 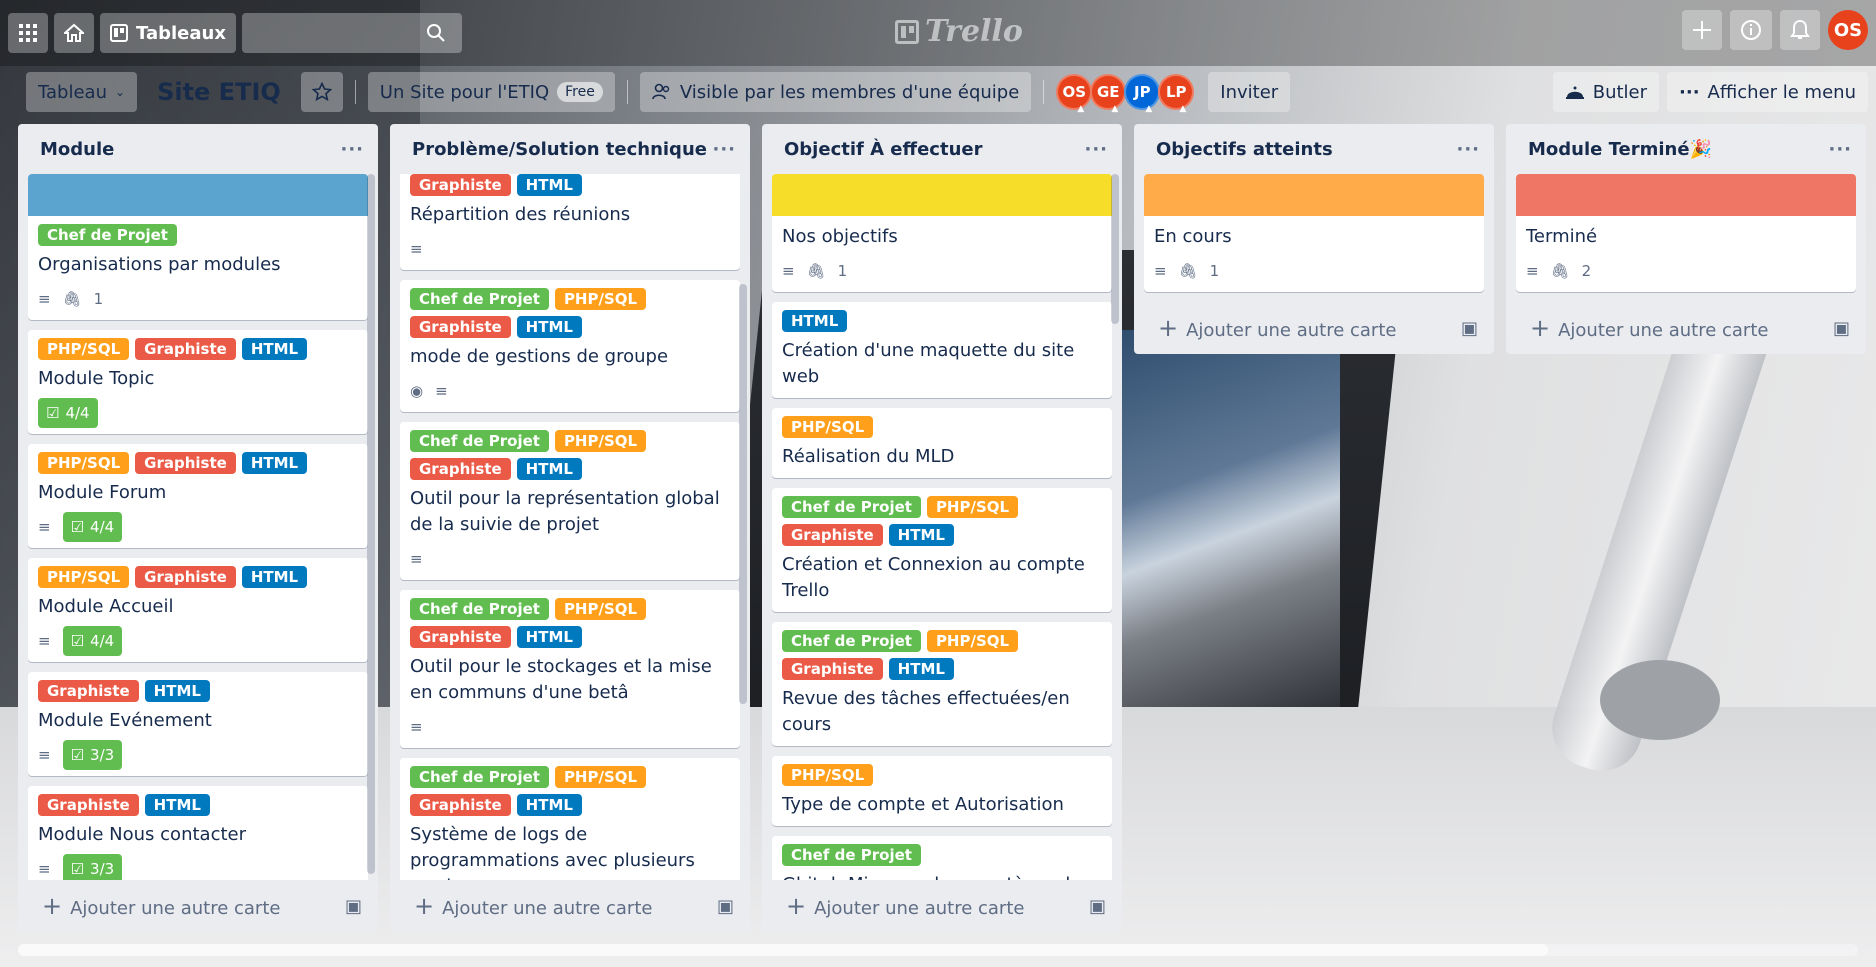 I want to click on card: PHP/SQL Graphiste HTML Module Topic ☑ 4/4, so click(x=198, y=382).